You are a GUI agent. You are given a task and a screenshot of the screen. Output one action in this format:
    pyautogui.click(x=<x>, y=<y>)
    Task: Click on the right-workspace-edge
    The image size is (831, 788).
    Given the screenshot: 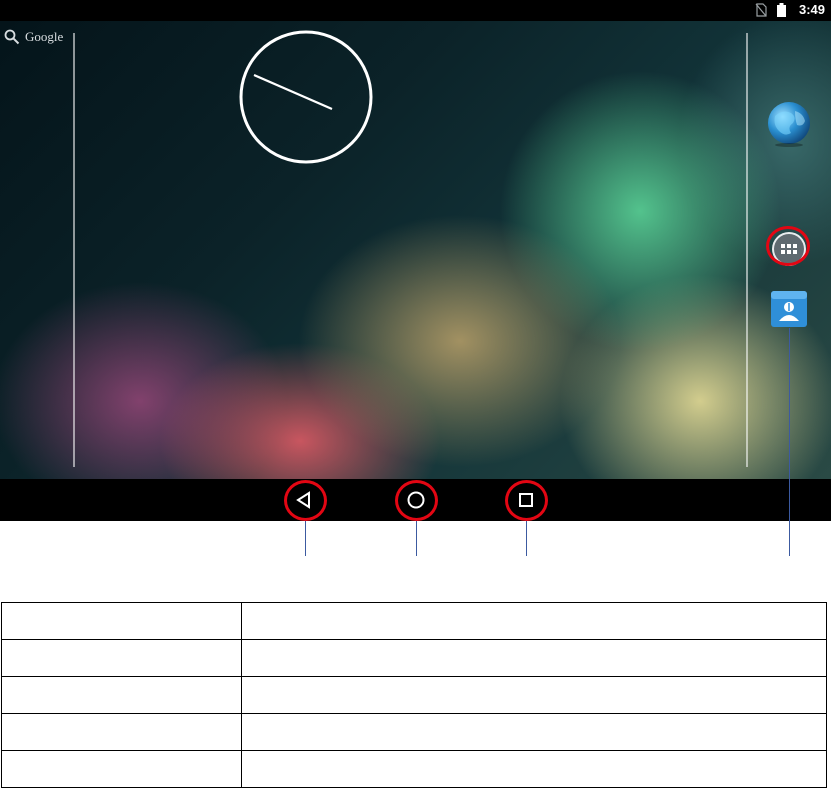 What is the action you would take?
    pyautogui.click(x=747, y=250)
    